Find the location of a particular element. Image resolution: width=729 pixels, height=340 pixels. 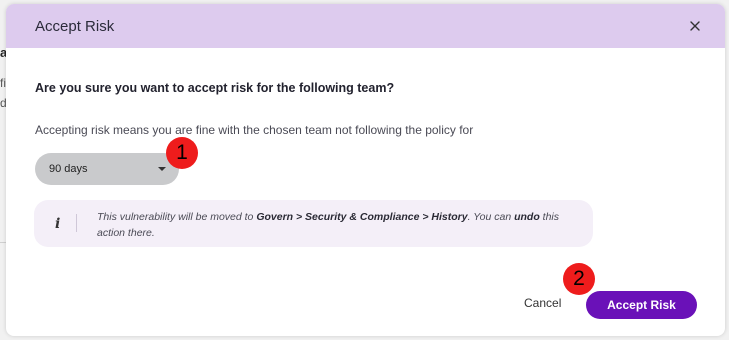

dialog-header: Accept Risk is located at coordinates (365, 26).